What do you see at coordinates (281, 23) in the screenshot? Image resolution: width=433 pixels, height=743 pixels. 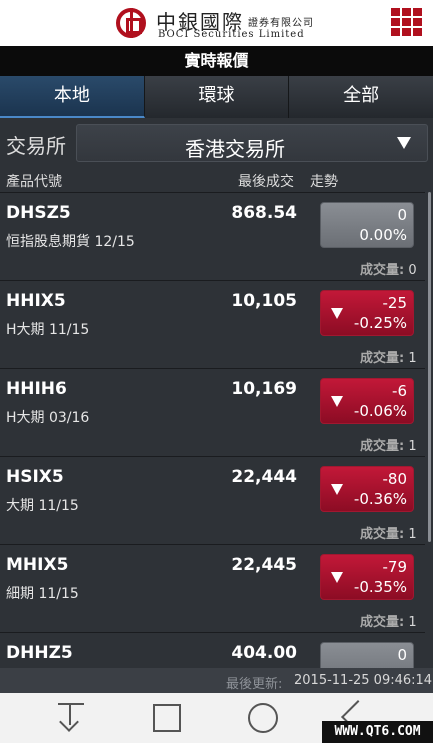 I see `logo-chinese-subtitle: 證券有限公司` at bounding box center [281, 23].